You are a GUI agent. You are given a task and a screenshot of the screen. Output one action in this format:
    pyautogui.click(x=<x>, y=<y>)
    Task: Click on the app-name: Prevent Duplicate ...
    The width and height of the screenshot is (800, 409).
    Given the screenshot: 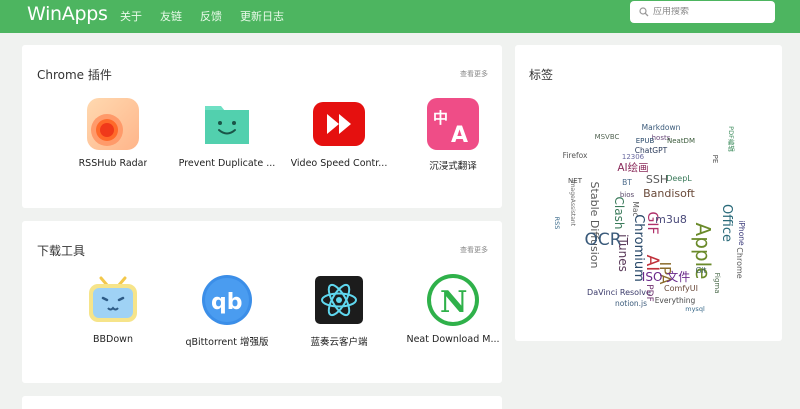 What is the action you would take?
    pyautogui.click(x=227, y=163)
    